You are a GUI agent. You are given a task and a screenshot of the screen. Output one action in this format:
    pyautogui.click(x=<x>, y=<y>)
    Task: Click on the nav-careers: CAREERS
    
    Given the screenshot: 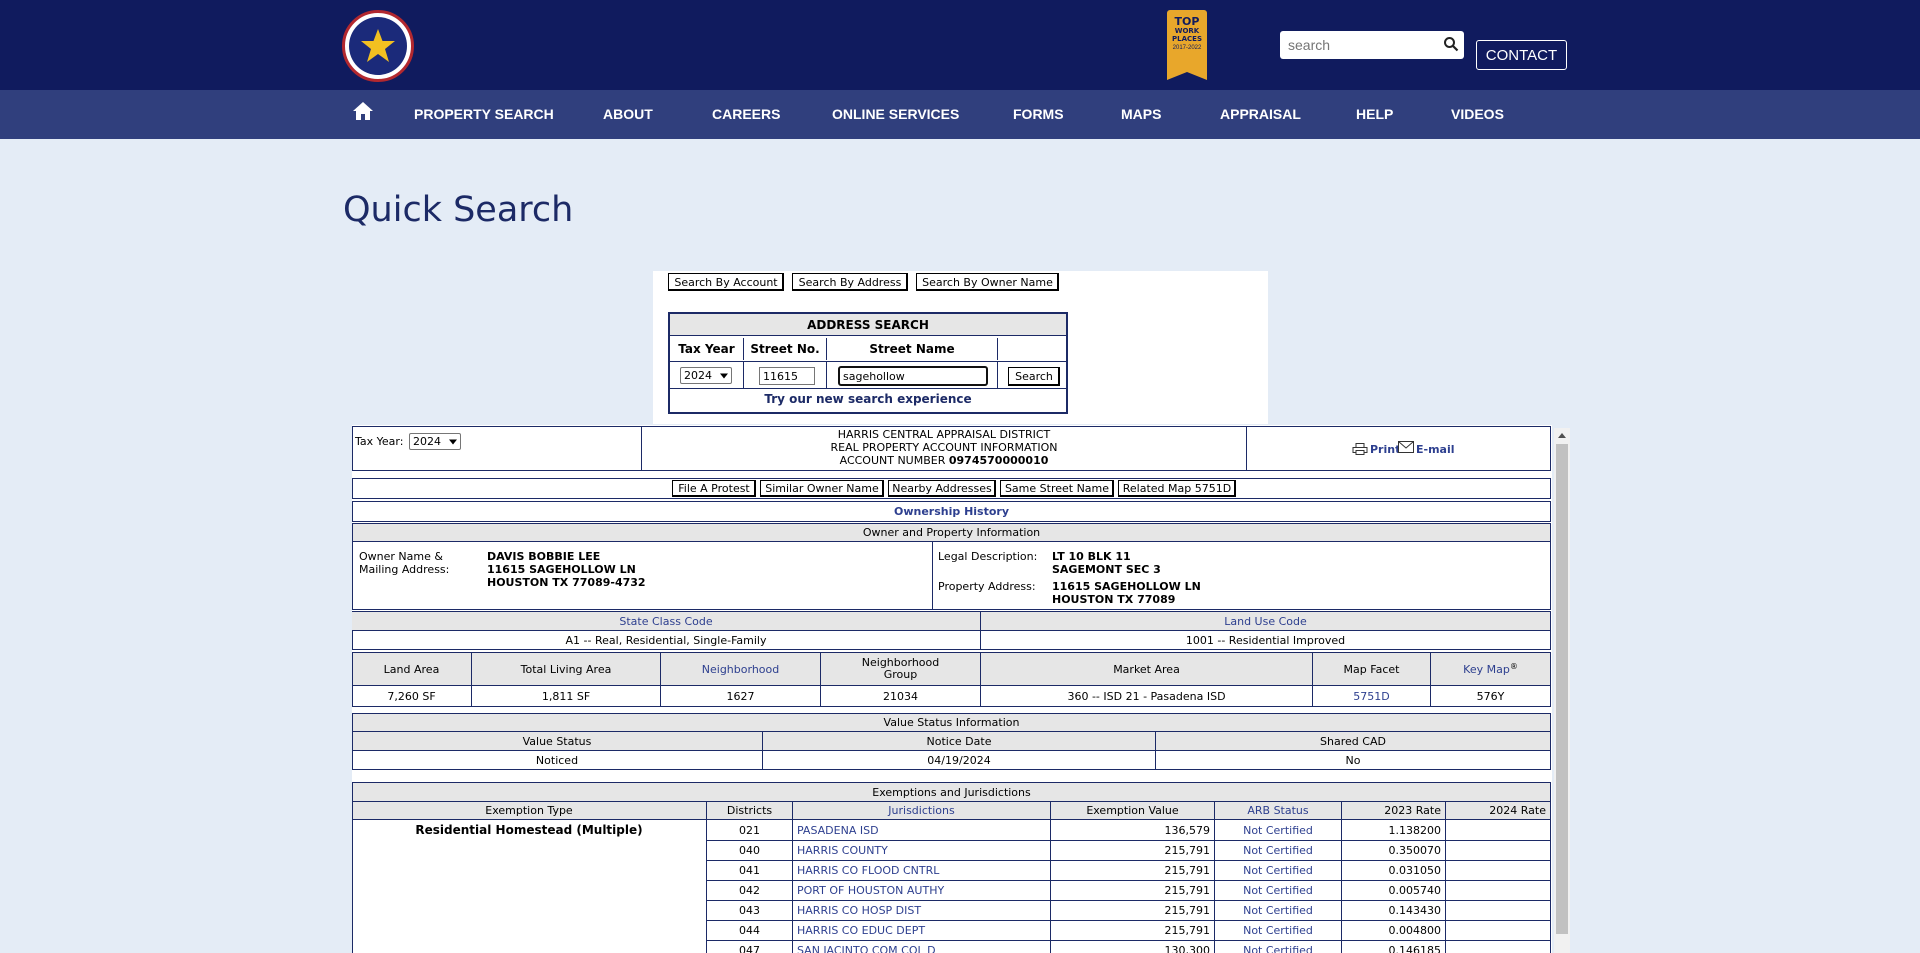 What is the action you would take?
    pyautogui.click(x=746, y=114)
    